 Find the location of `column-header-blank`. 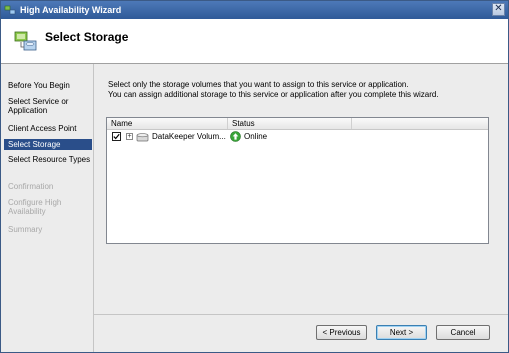

column-header-blank is located at coordinates (420, 123).